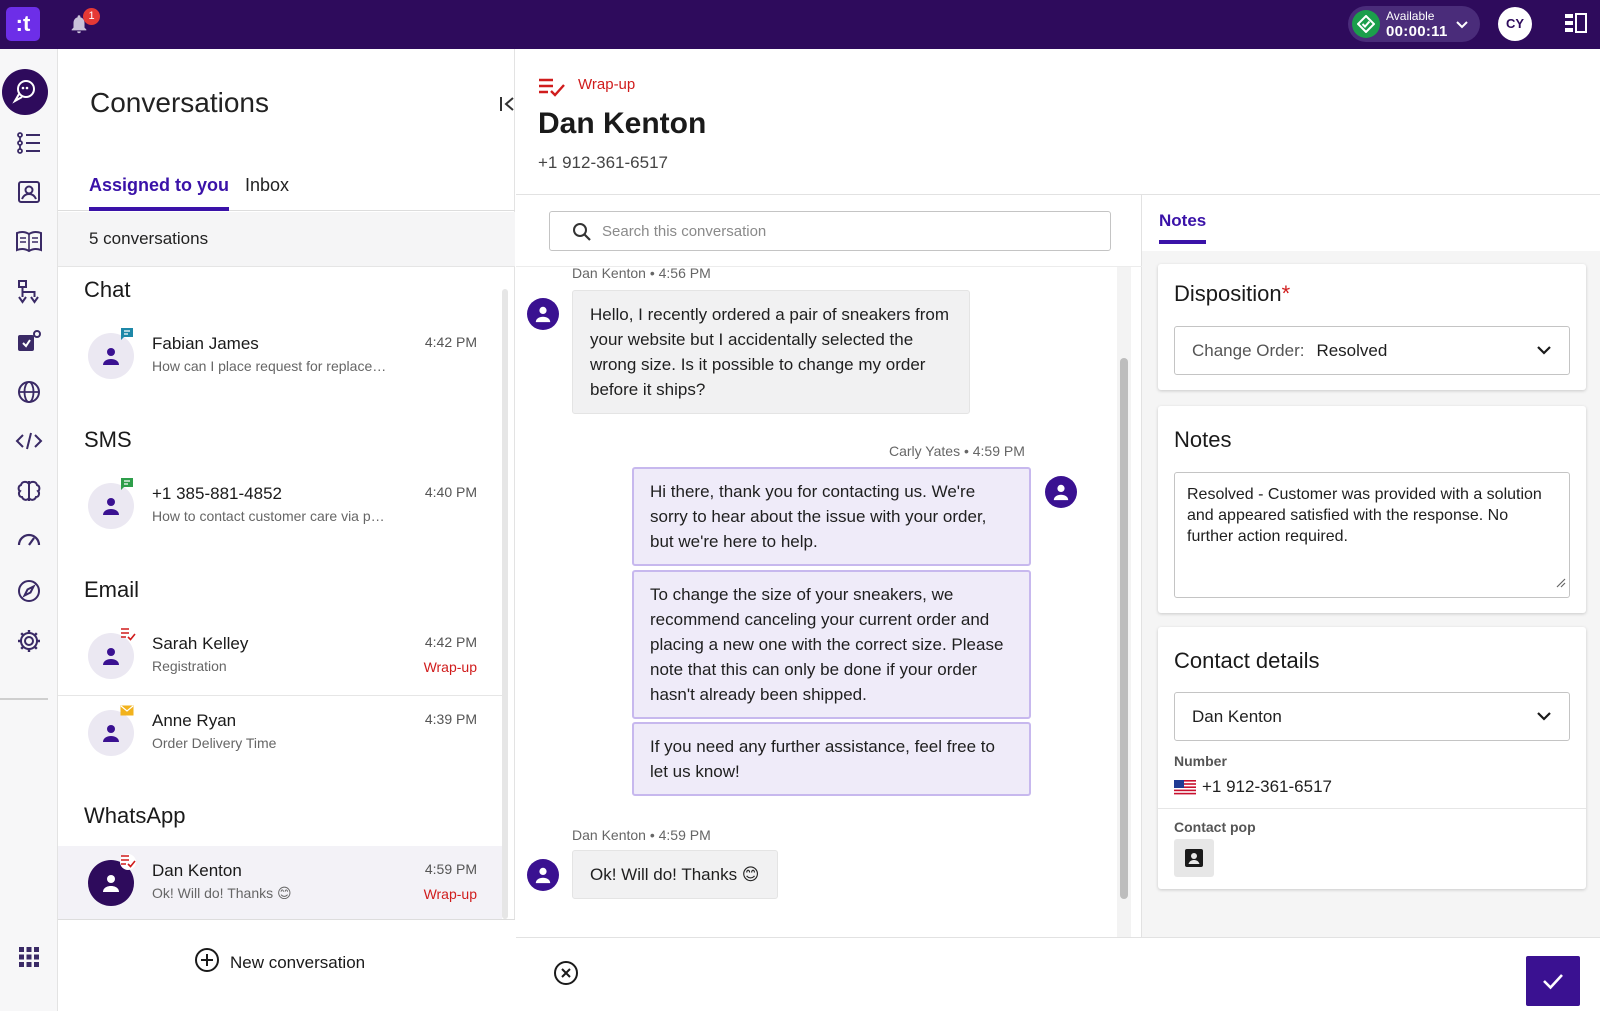  What do you see at coordinates (622, 123) in the screenshot?
I see `contact-name: Dan Kenton` at bounding box center [622, 123].